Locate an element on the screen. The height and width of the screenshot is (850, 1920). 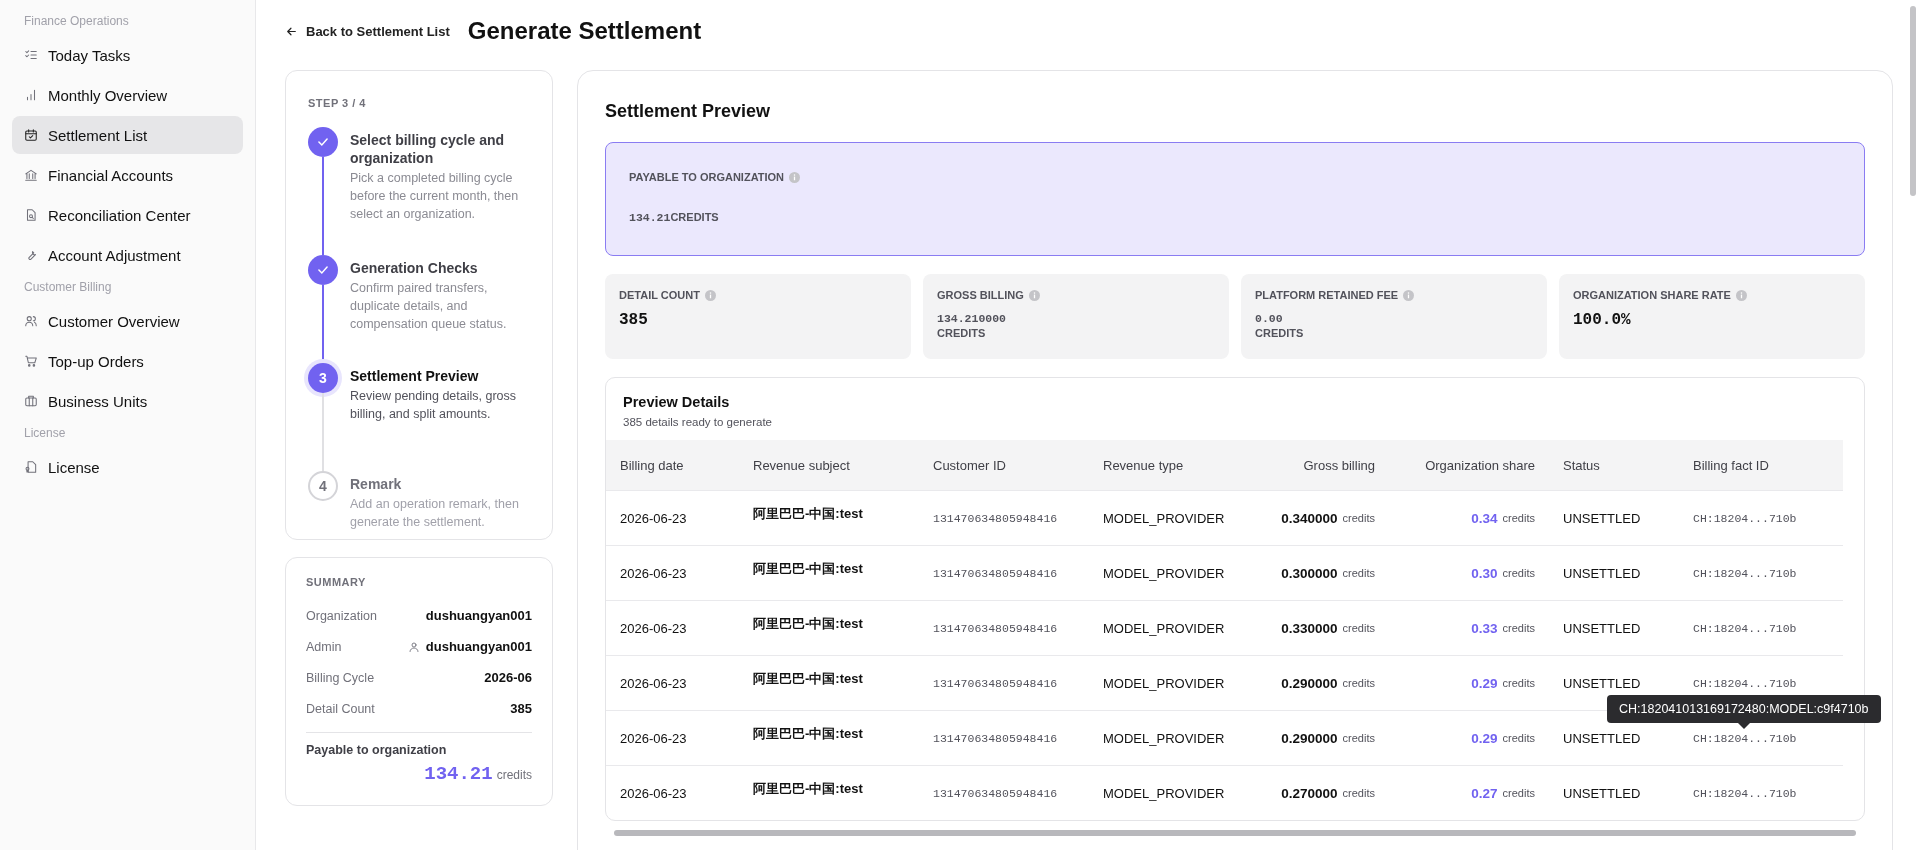
back-link: Back to Settlement List is located at coordinates (367, 31).